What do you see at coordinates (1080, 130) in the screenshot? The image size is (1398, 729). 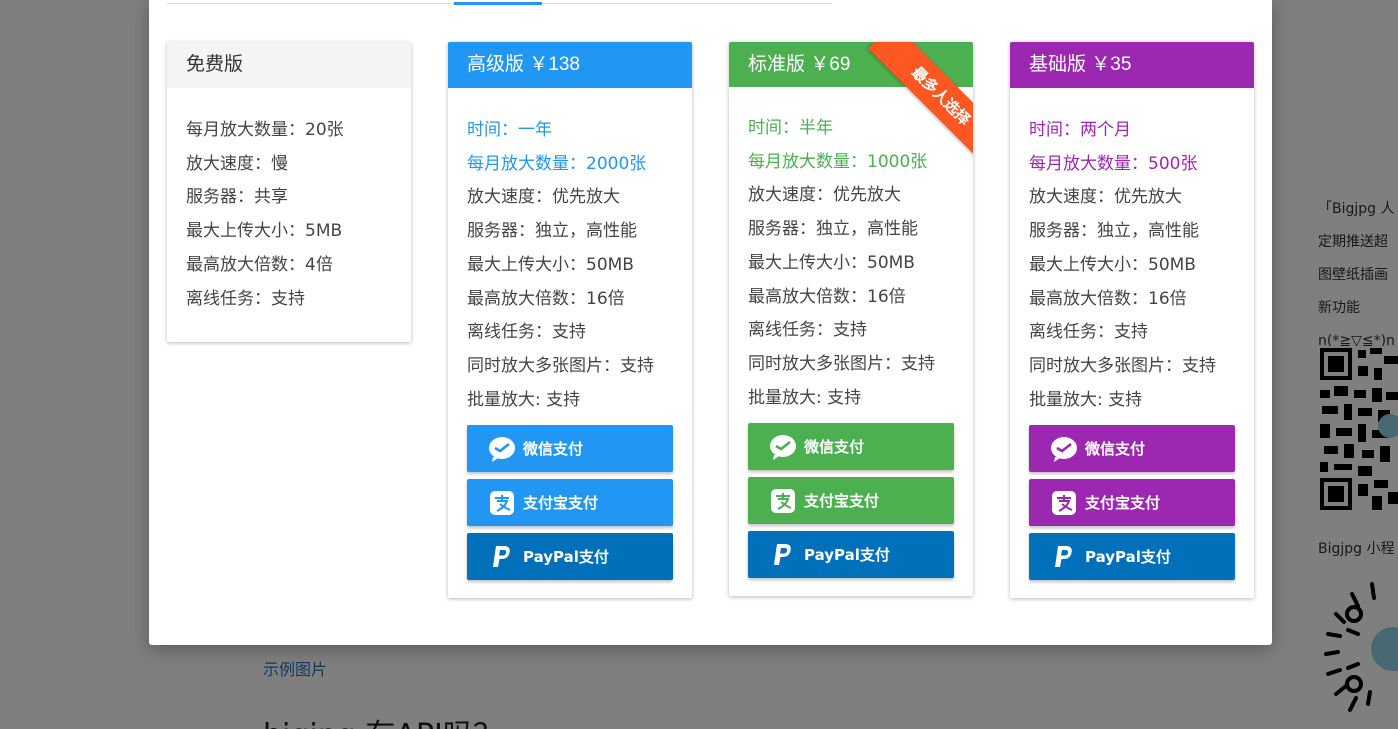 I see `feature-duration: 时间：两个月` at bounding box center [1080, 130].